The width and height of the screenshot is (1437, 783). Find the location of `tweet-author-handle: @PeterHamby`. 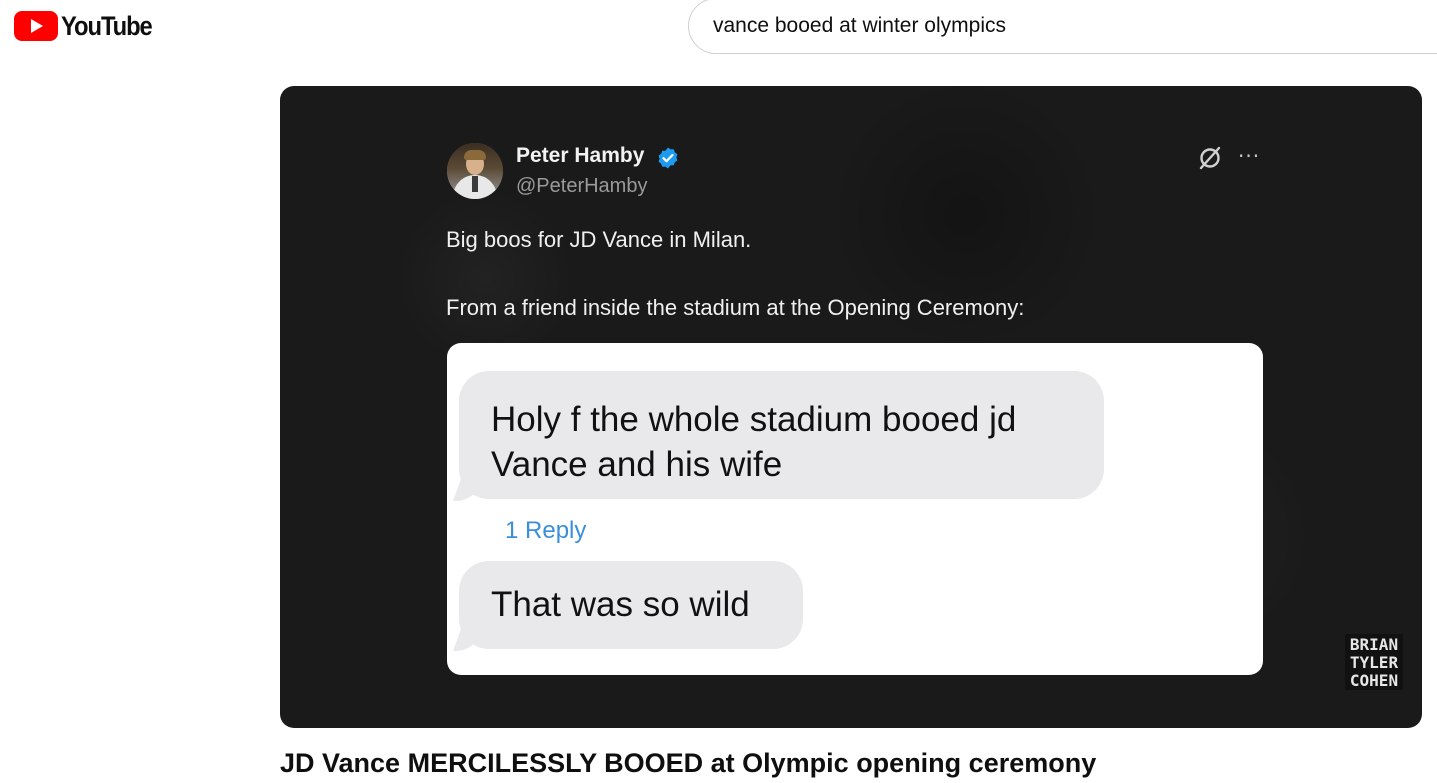

tweet-author-handle: @PeterHamby is located at coordinates (582, 186).